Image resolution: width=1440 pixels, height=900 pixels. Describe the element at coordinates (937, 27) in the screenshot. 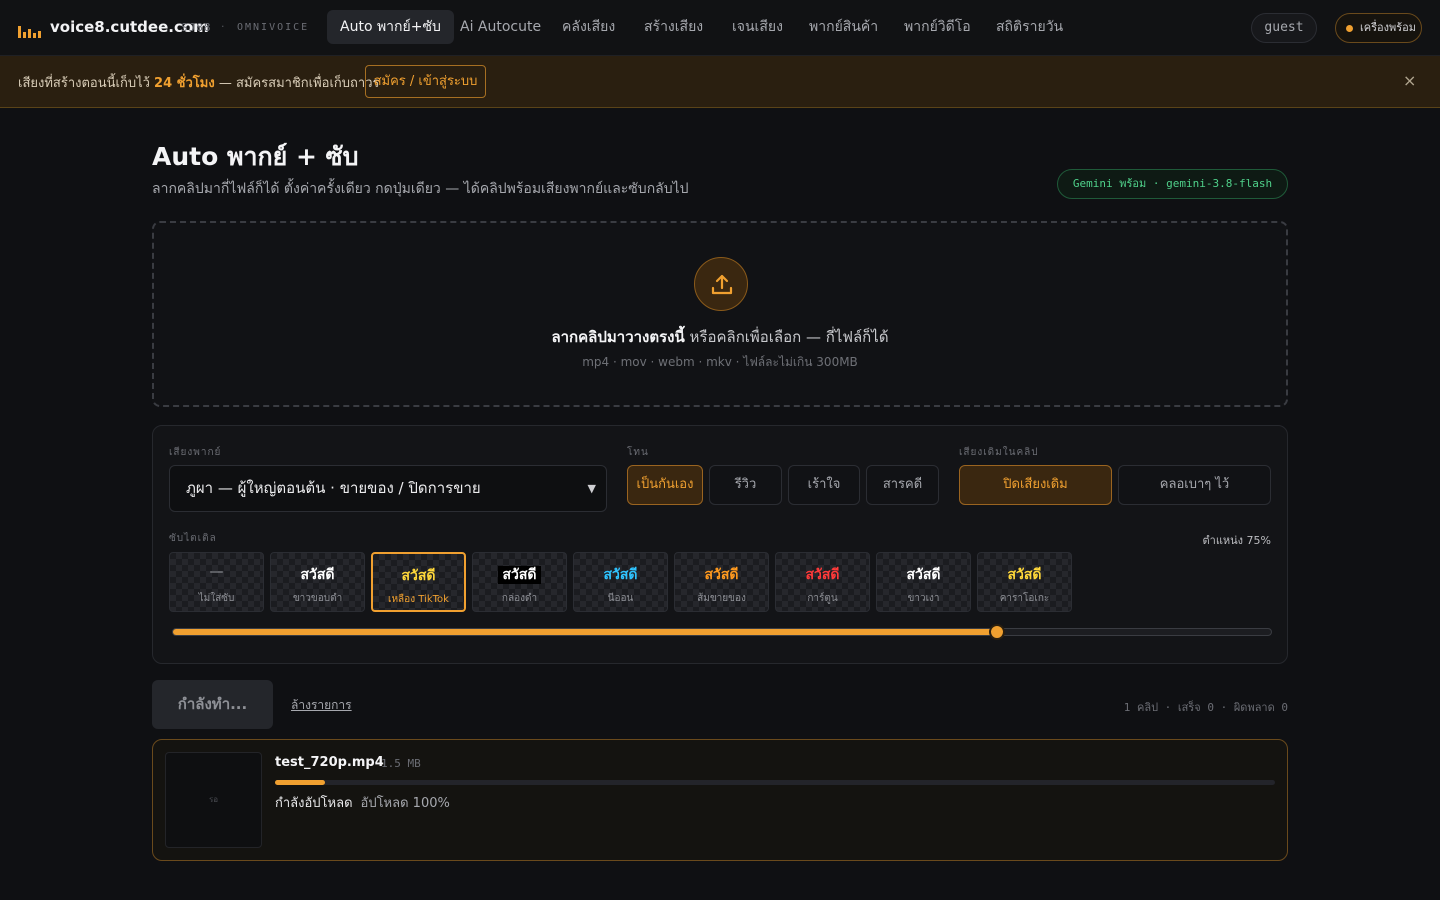

I see `nav-item-video-dub: พากย์วิดีโอ` at that location.